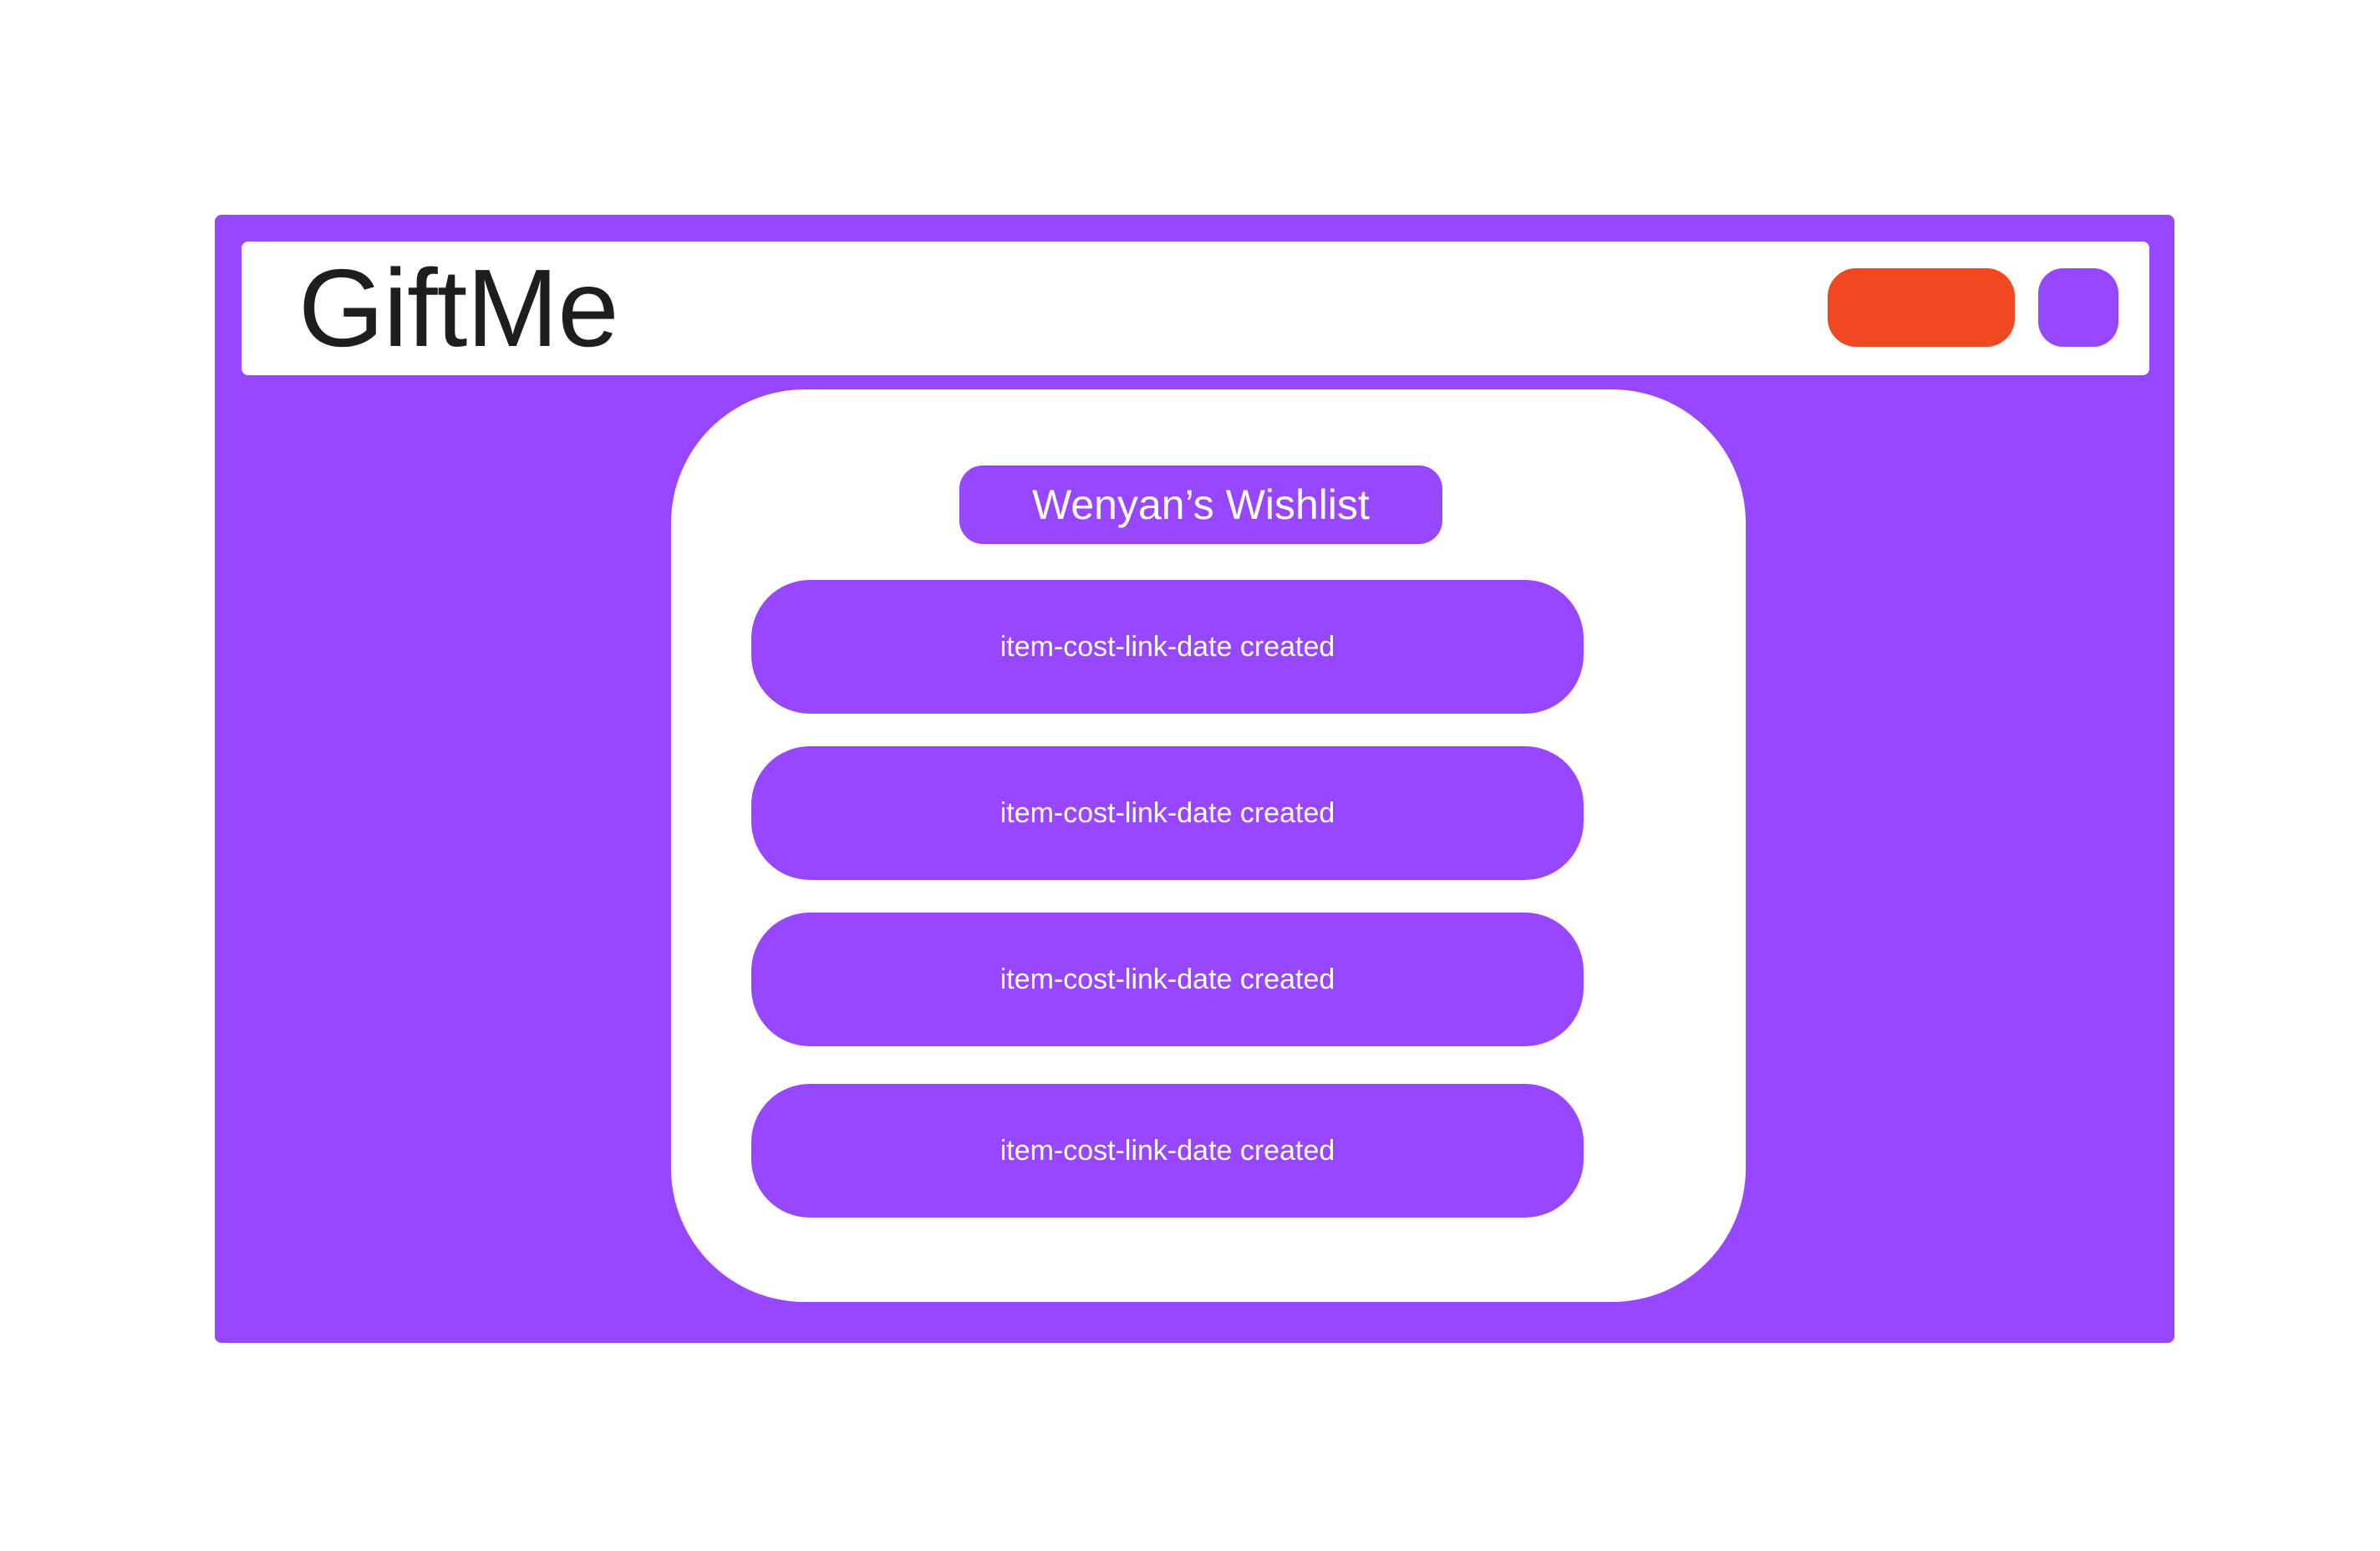 The image size is (2380, 1551). Describe the element at coordinates (1195, 308) in the screenshot. I see `top-bar: GiftMe` at that location.